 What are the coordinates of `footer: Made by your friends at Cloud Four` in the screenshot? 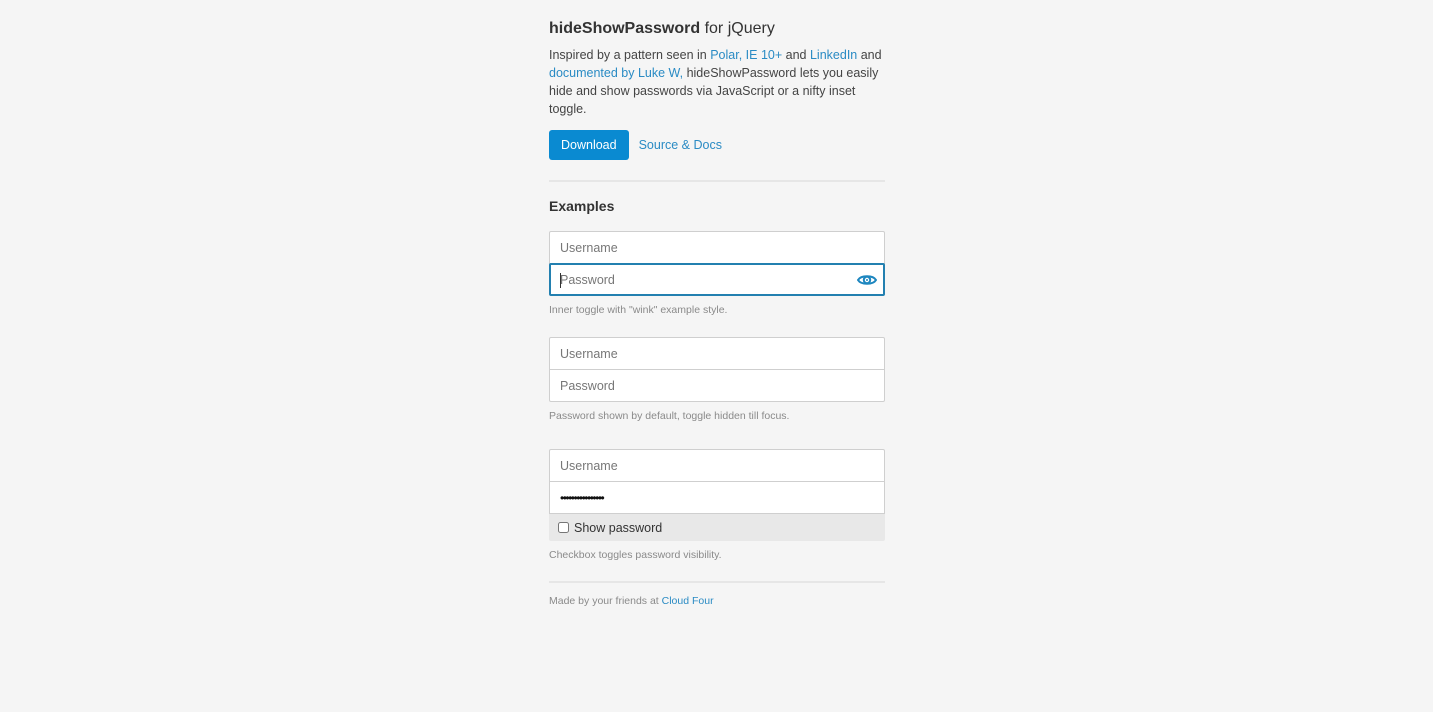 It's located at (717, 601).